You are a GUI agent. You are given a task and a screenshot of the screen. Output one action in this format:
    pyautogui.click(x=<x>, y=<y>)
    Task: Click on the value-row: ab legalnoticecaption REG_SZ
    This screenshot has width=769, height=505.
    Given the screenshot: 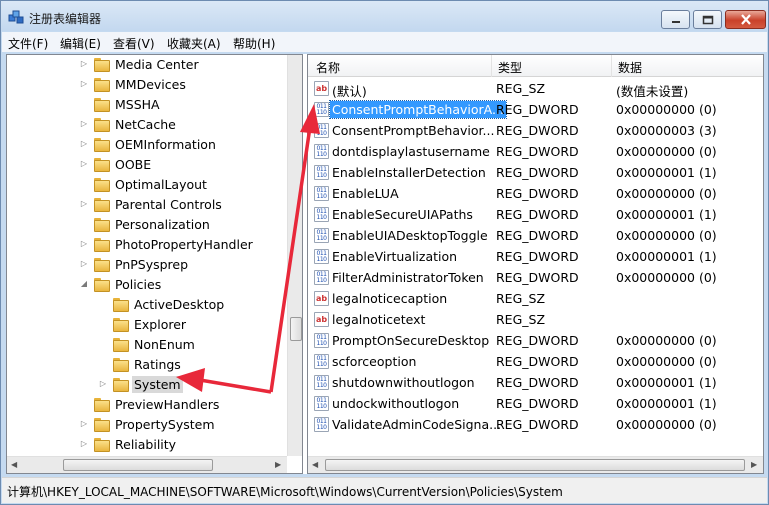 What is the action you would take?
    pyautogui.click(x=535, y=298)
    